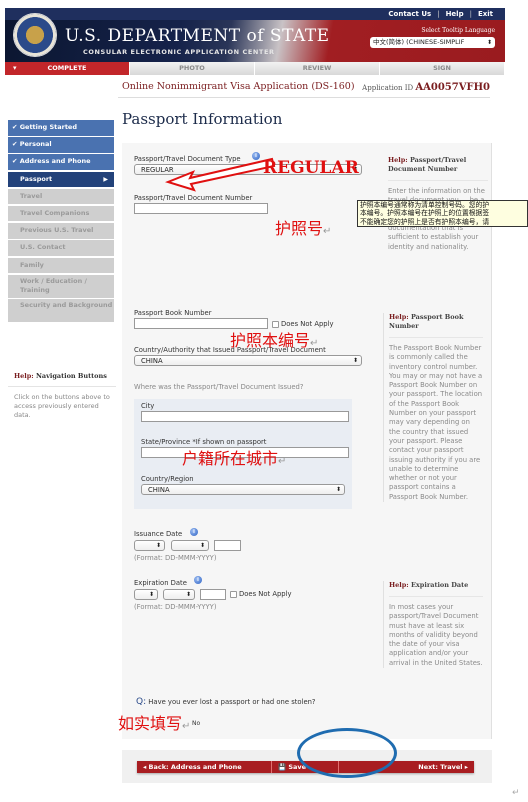 The width and height of the screenshot is (528, 802). Describe the element at coordinates (452, 87) in the screenshot. I see `application-id-value: AA0057VFH0` at that location.